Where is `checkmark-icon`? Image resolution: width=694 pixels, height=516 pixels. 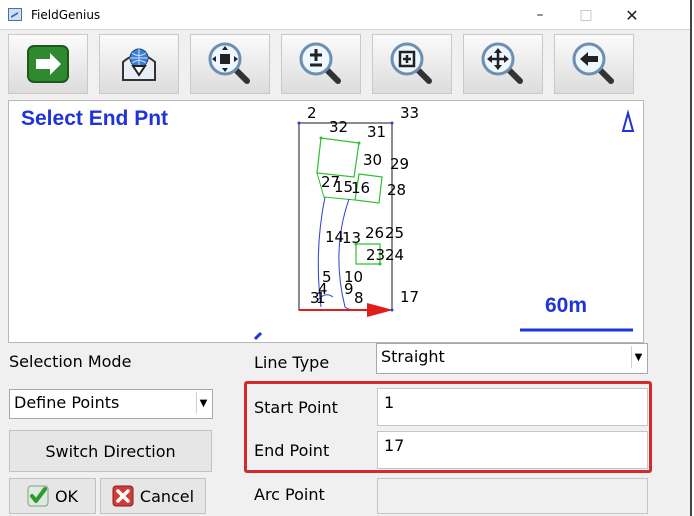
checkmark-icon is located at coordinates (38, 496).